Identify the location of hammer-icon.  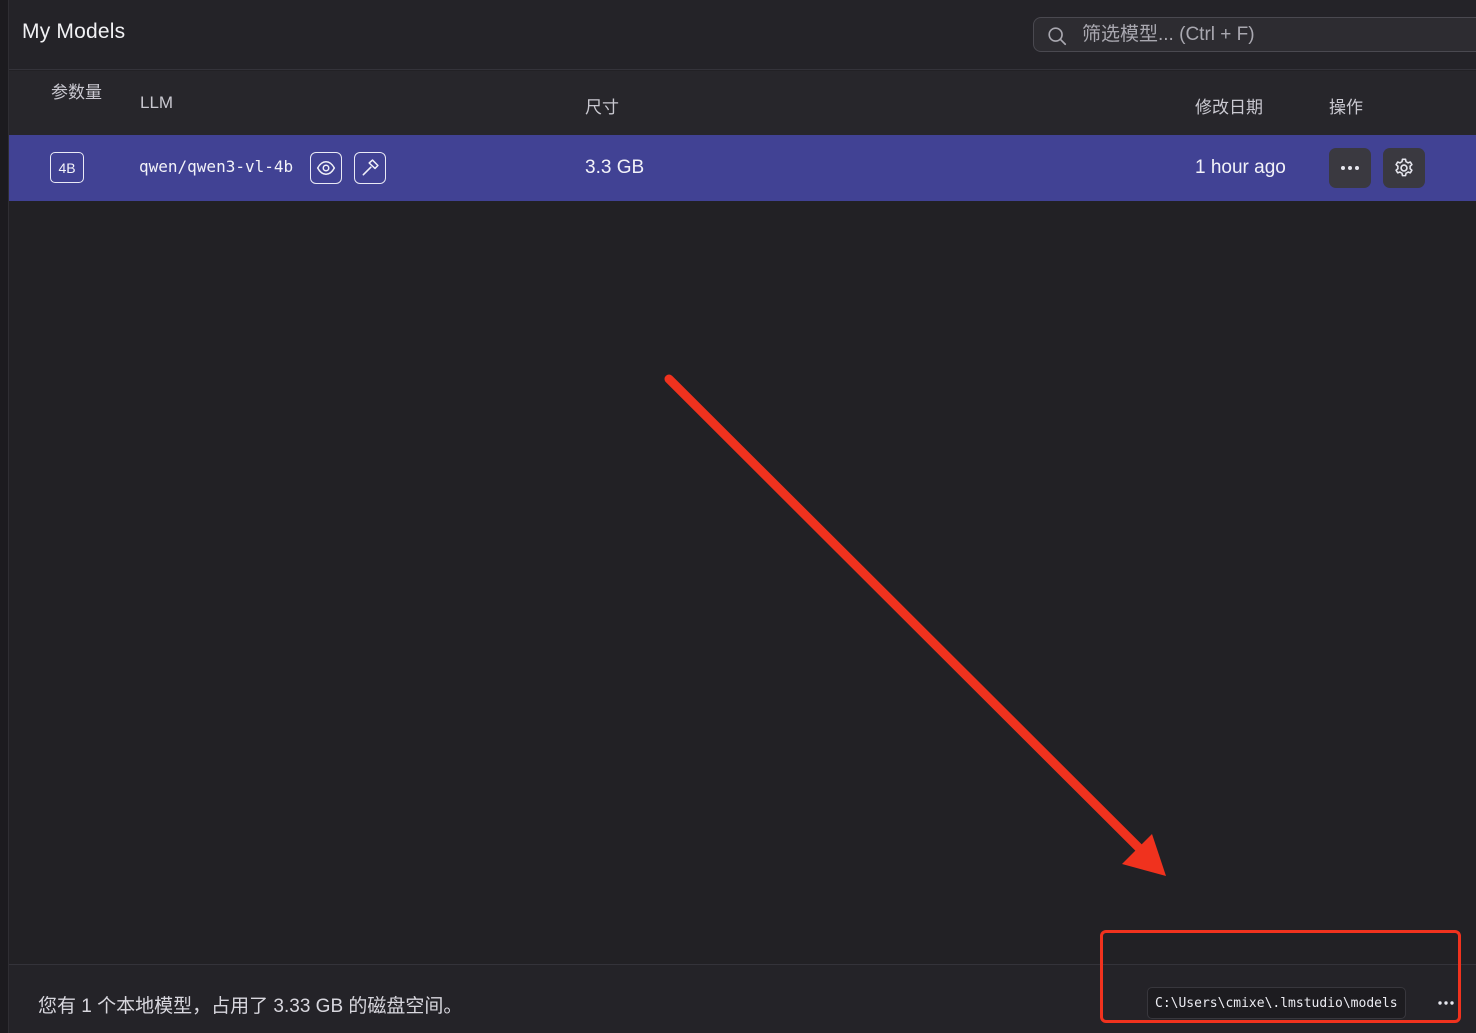
(370, 168).